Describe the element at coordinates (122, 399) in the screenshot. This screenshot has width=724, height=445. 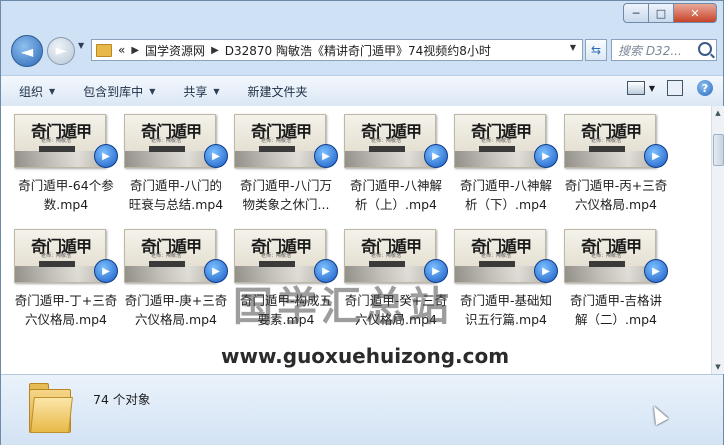
I see `item-count: 74 个对象` at that location.